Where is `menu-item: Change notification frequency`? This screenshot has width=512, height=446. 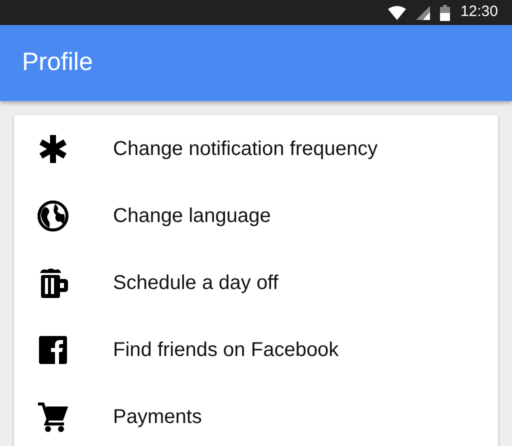 menu-item: Change notification frequency is located at coordinates (256, 148).